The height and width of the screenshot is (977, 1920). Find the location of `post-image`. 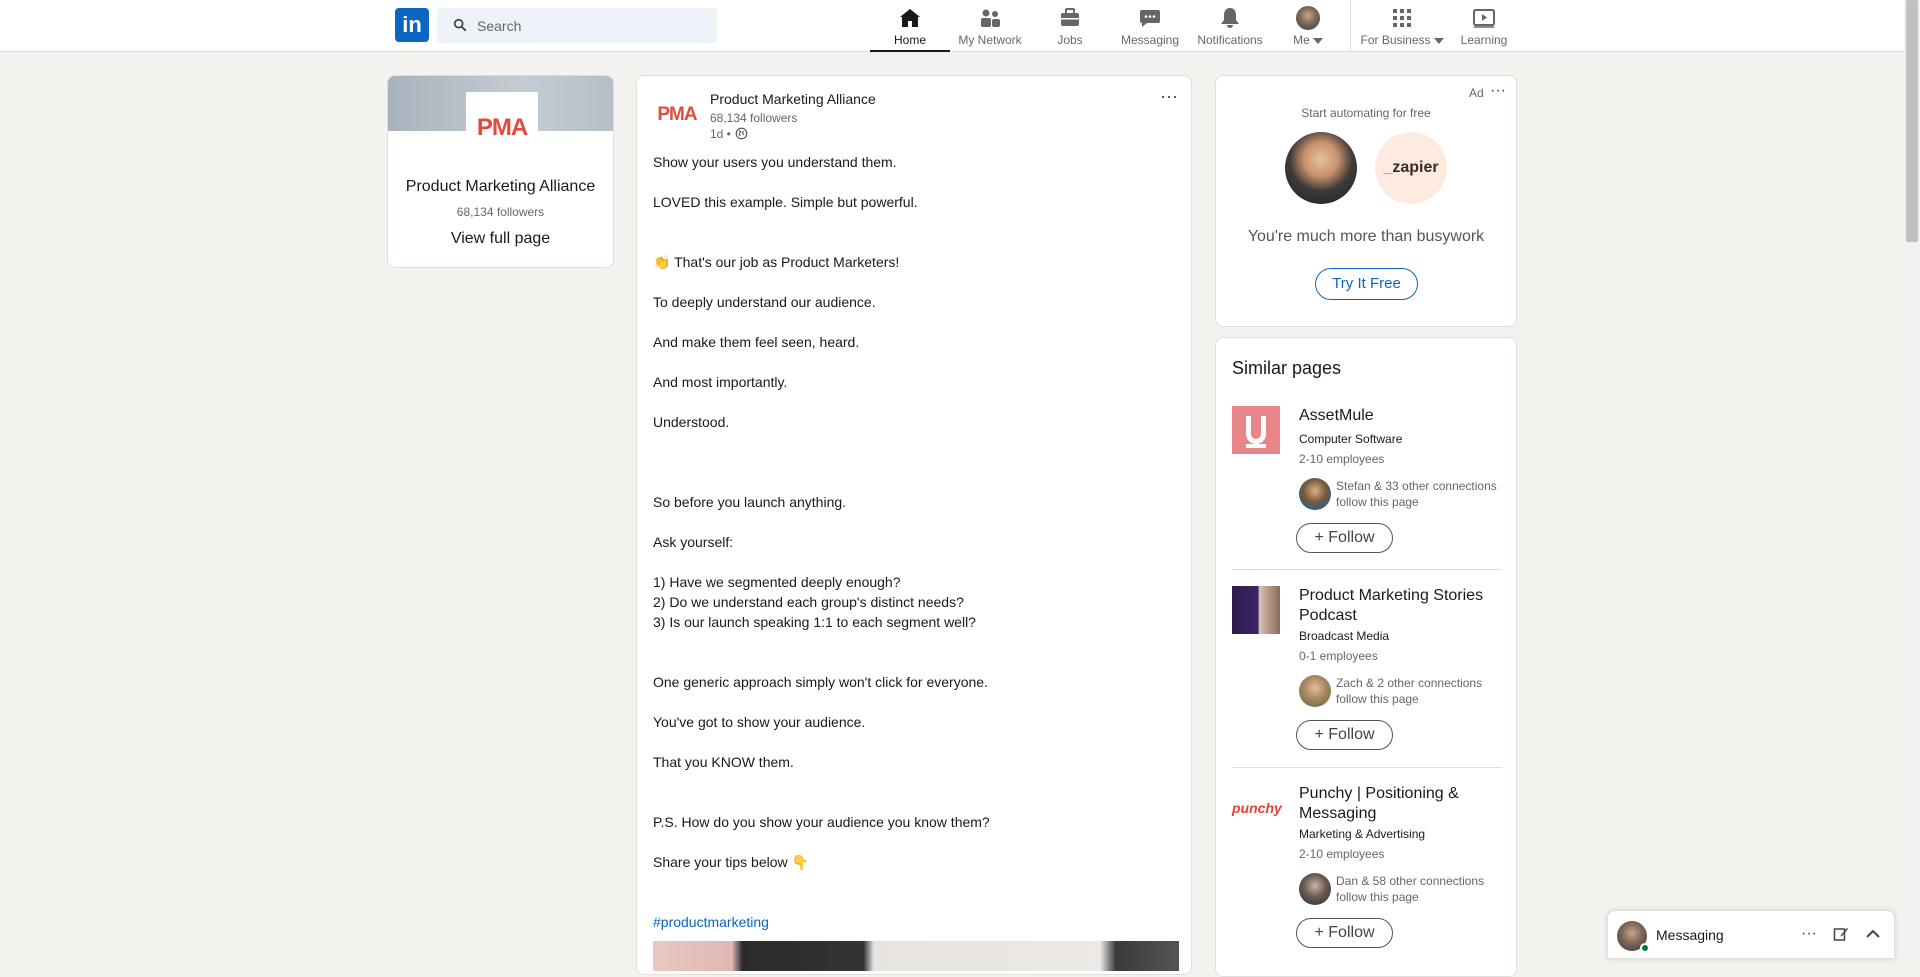

post-image is located at coordinates (916, 956).